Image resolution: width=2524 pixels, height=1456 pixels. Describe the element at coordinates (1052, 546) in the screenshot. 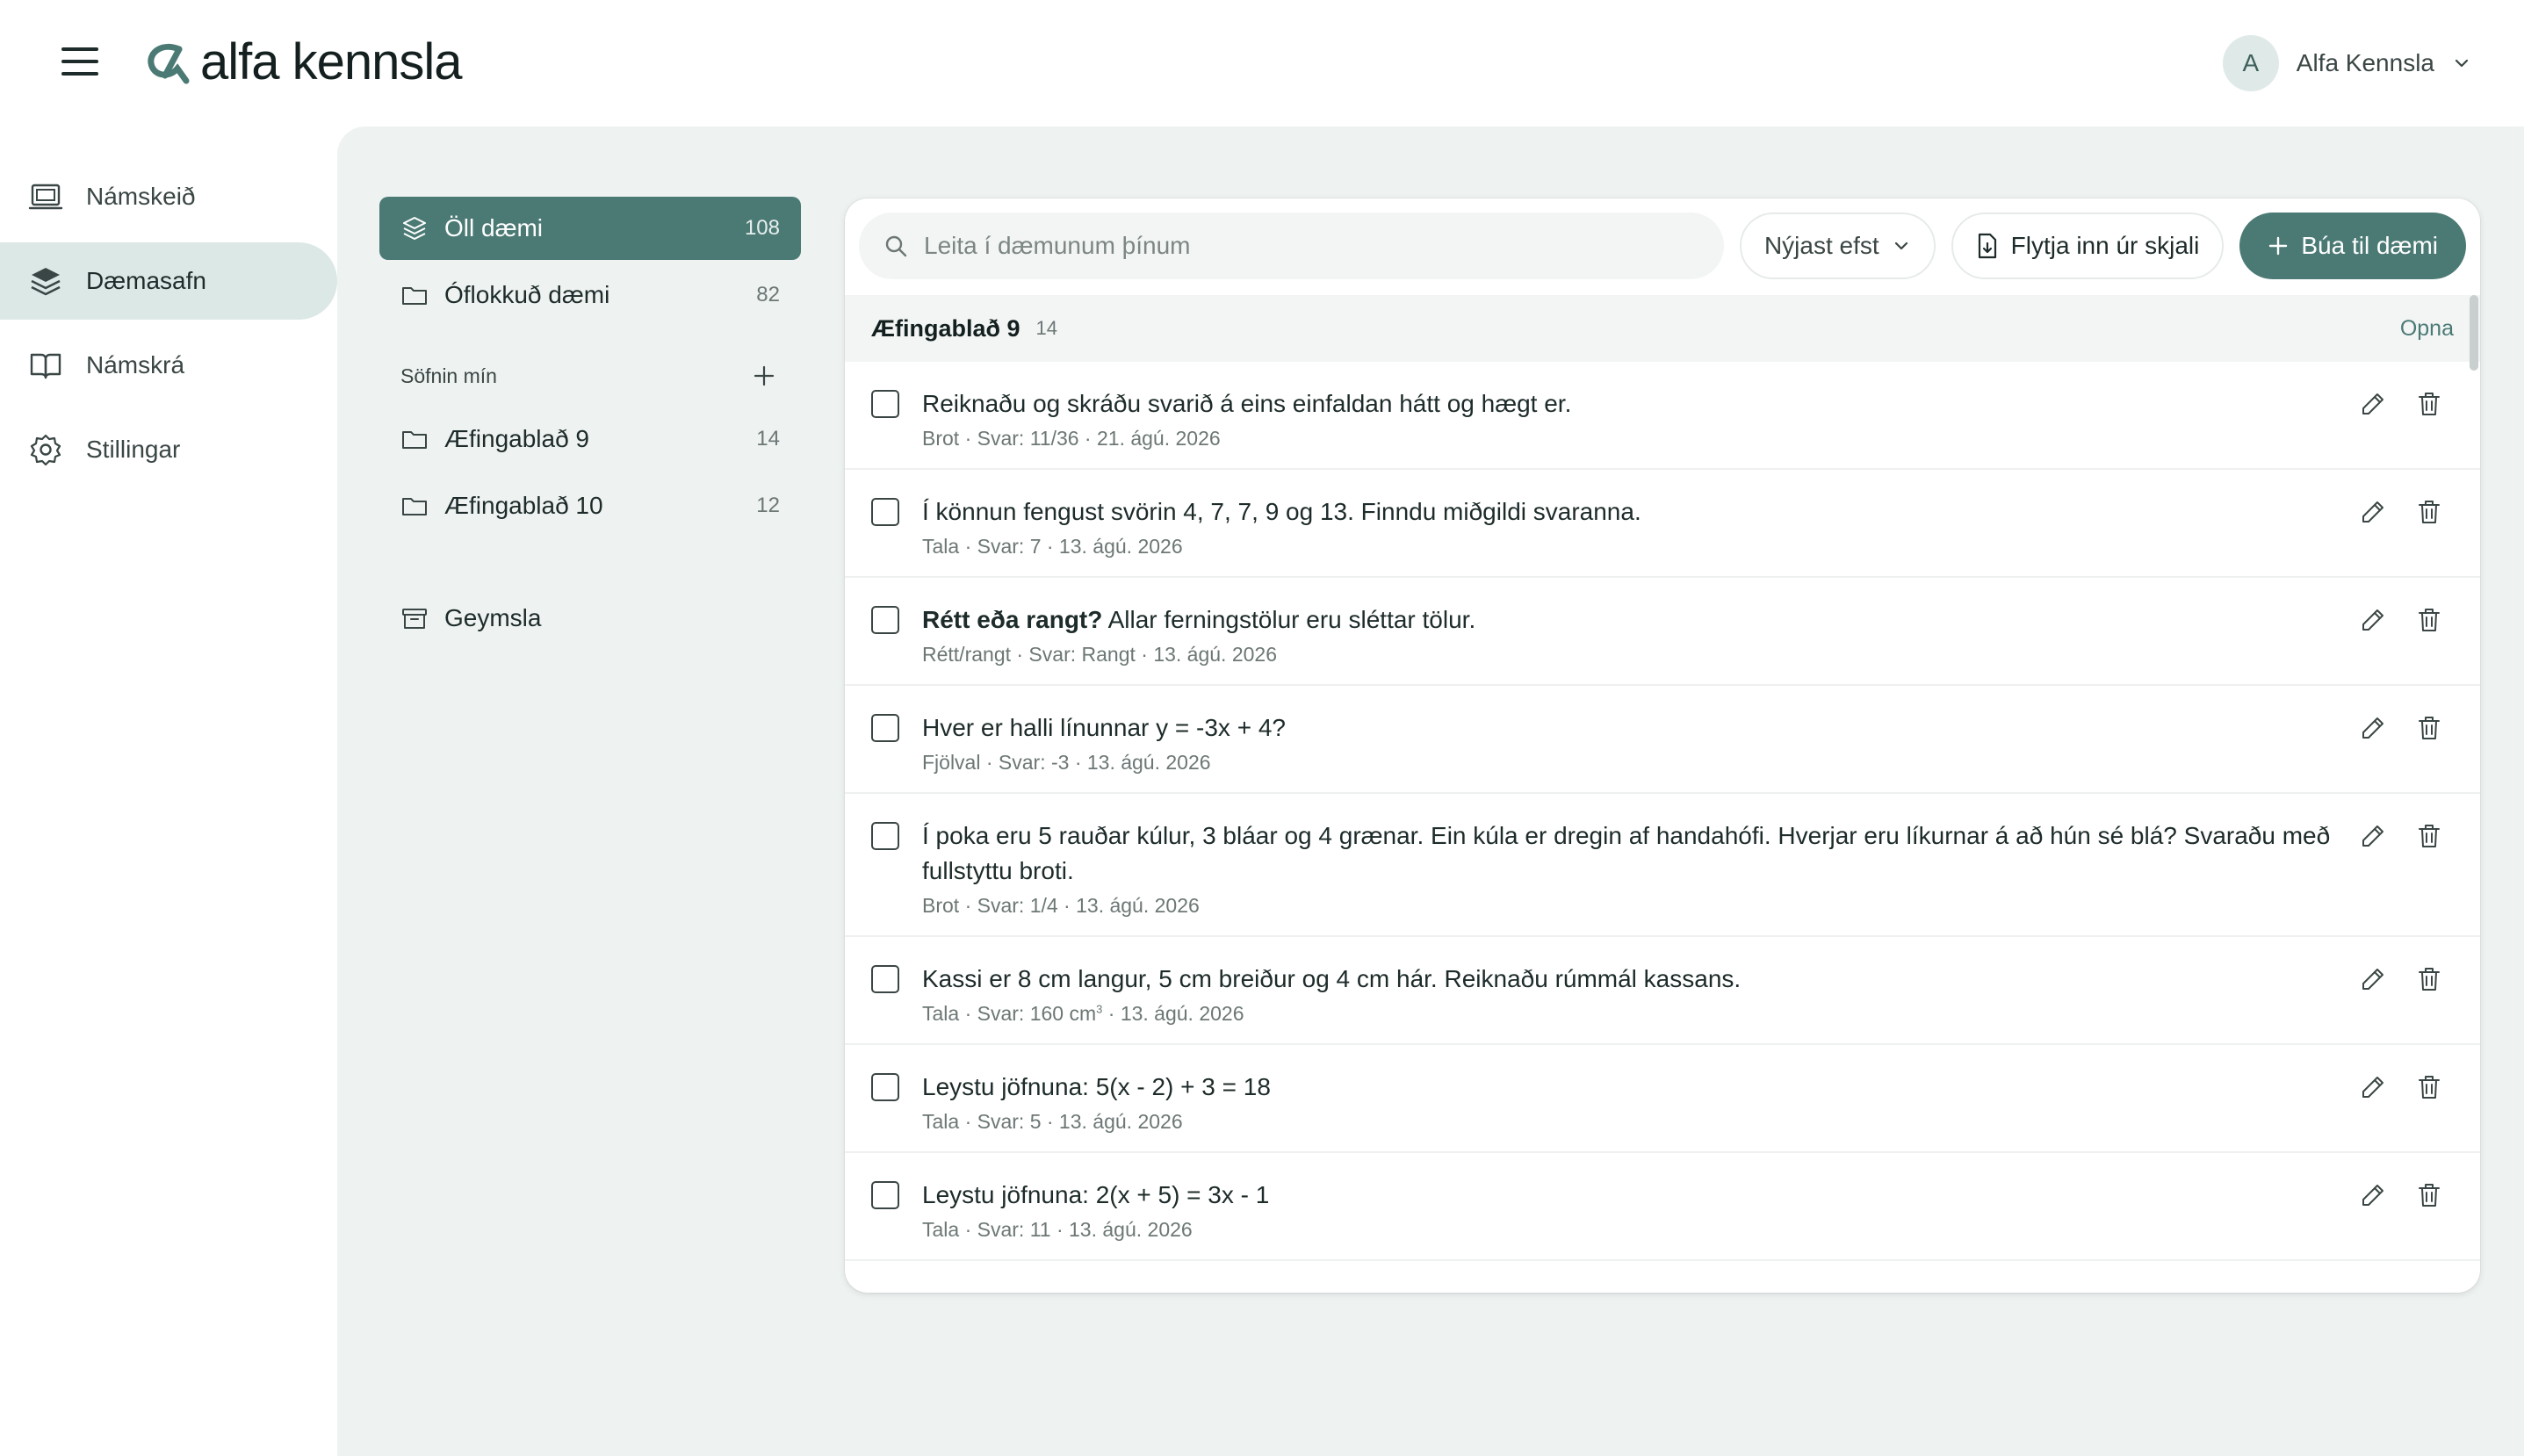

I see `question-meta: Tala · Svar: 7 · 13. ágú. 2026` at that location.